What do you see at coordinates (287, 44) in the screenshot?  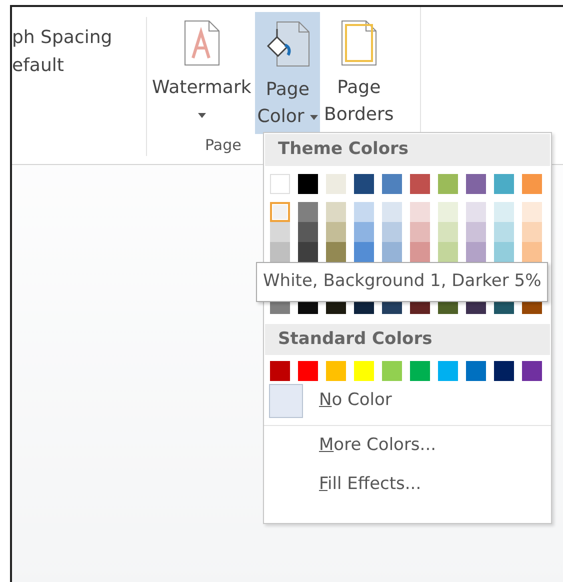 I see `paint-bucket-page-icon` at bounding box center [287, 44].